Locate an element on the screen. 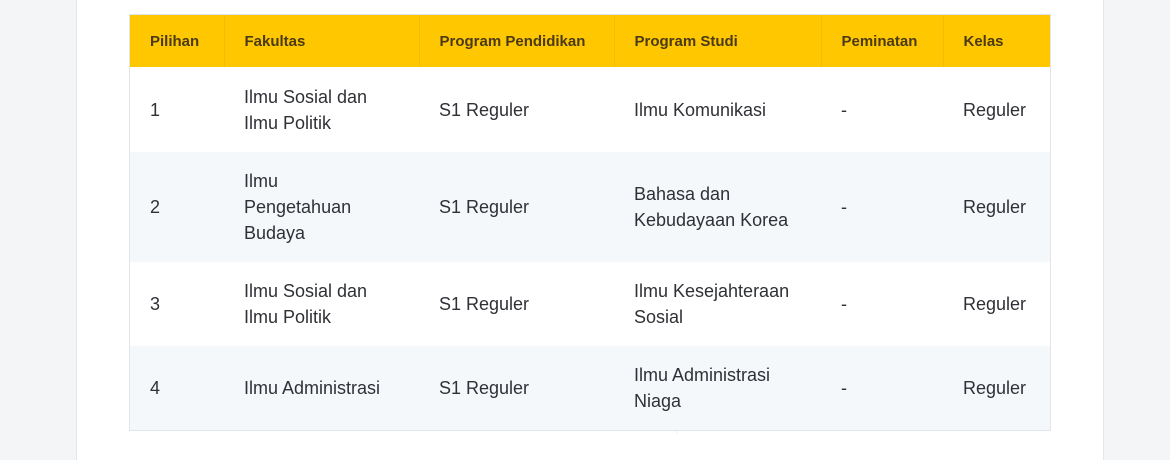  header-pilihan: Pilihan is located at coordinates (177, 41).